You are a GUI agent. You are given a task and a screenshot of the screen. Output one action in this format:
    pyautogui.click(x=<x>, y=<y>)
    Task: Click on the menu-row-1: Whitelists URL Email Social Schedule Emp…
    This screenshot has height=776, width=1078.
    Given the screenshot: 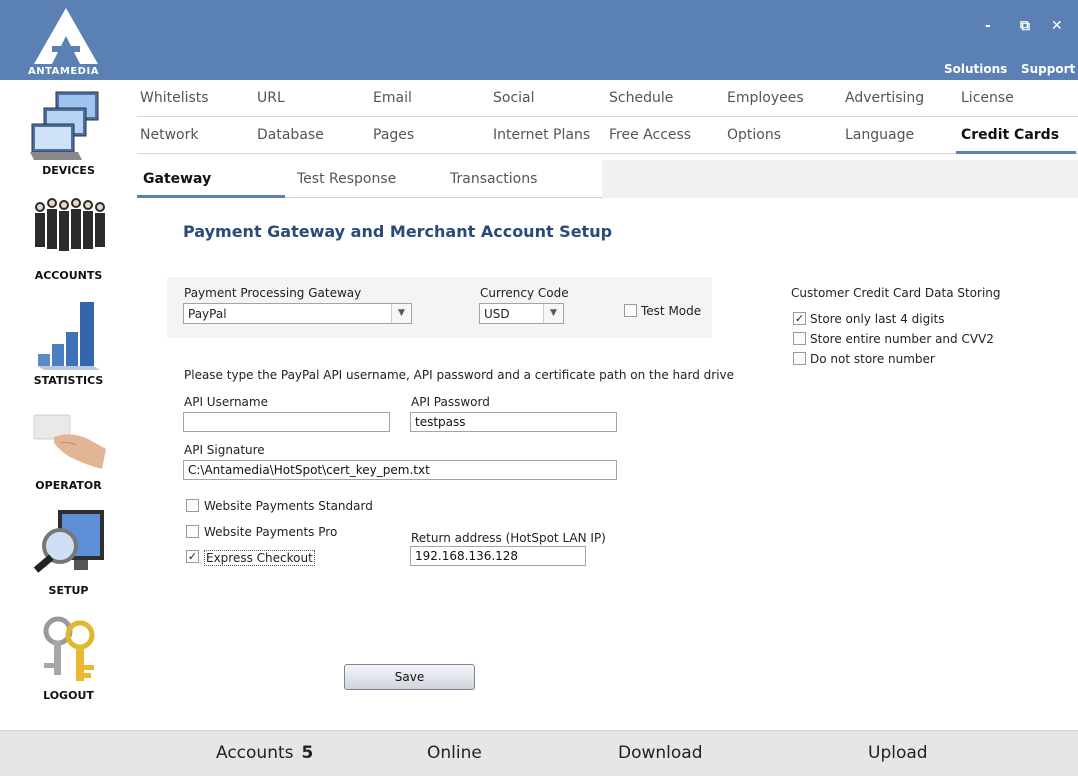 What is the action you would take?
    pyautogui.click(x=607, y=98)
    